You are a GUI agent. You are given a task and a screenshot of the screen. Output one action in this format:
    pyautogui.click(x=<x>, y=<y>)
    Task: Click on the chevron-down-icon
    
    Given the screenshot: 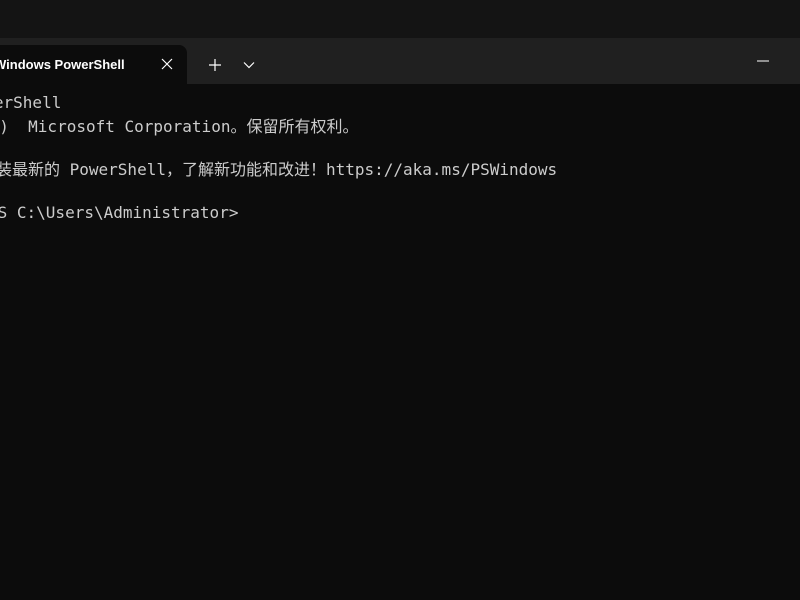 What is the action you would take?
    pyautogui.click(x=249, y=65)
    